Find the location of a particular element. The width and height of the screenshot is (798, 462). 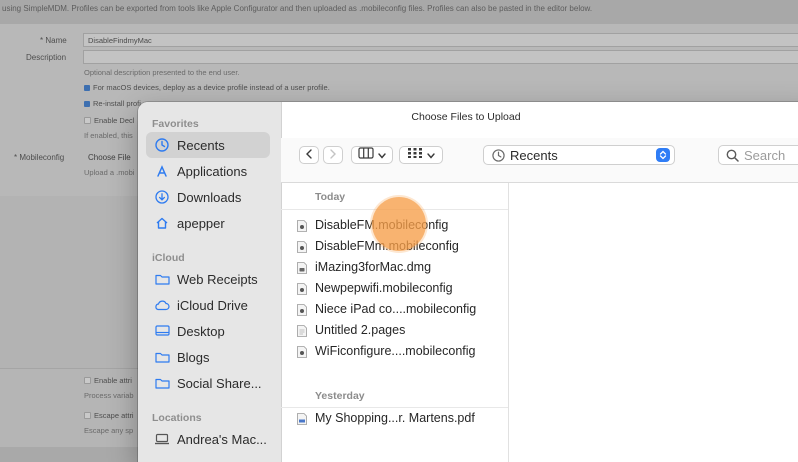

sidebar-item-icloud-drive: iCloud Drive is located at coordinates (208, 305).